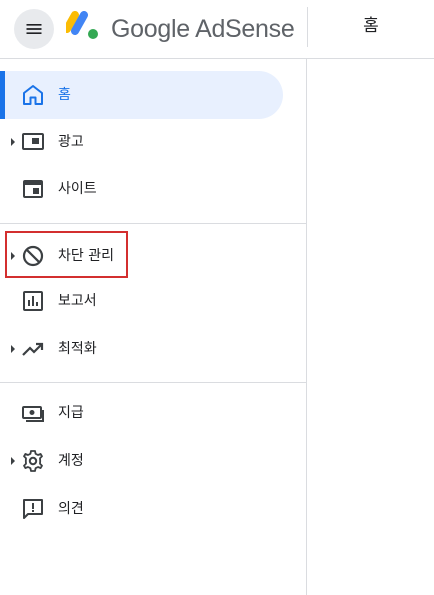  What do you see at coordinates (33, 141) in the screenshot?
I see `ads-icon` at bounding box center [33, 141].